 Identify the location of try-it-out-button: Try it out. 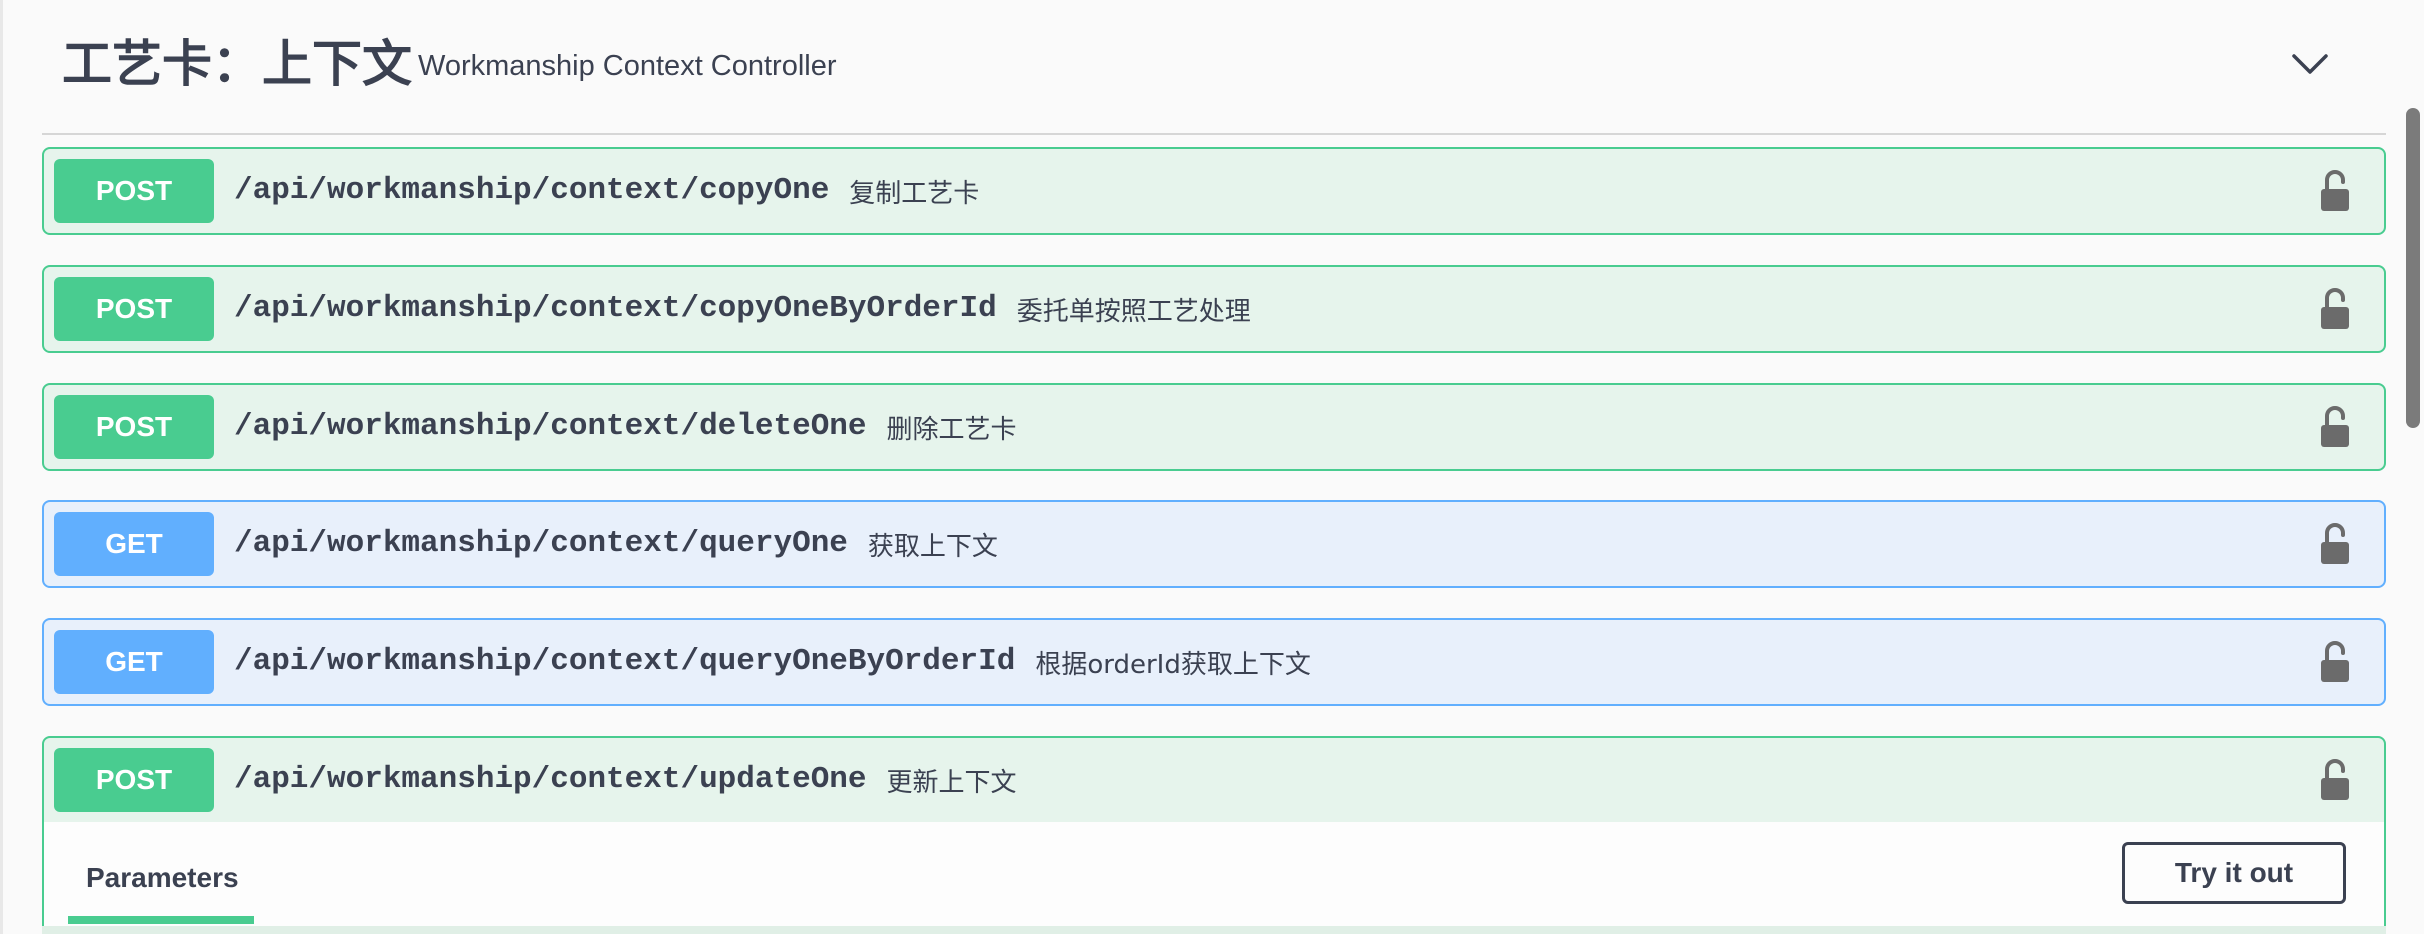
(2234, 873).